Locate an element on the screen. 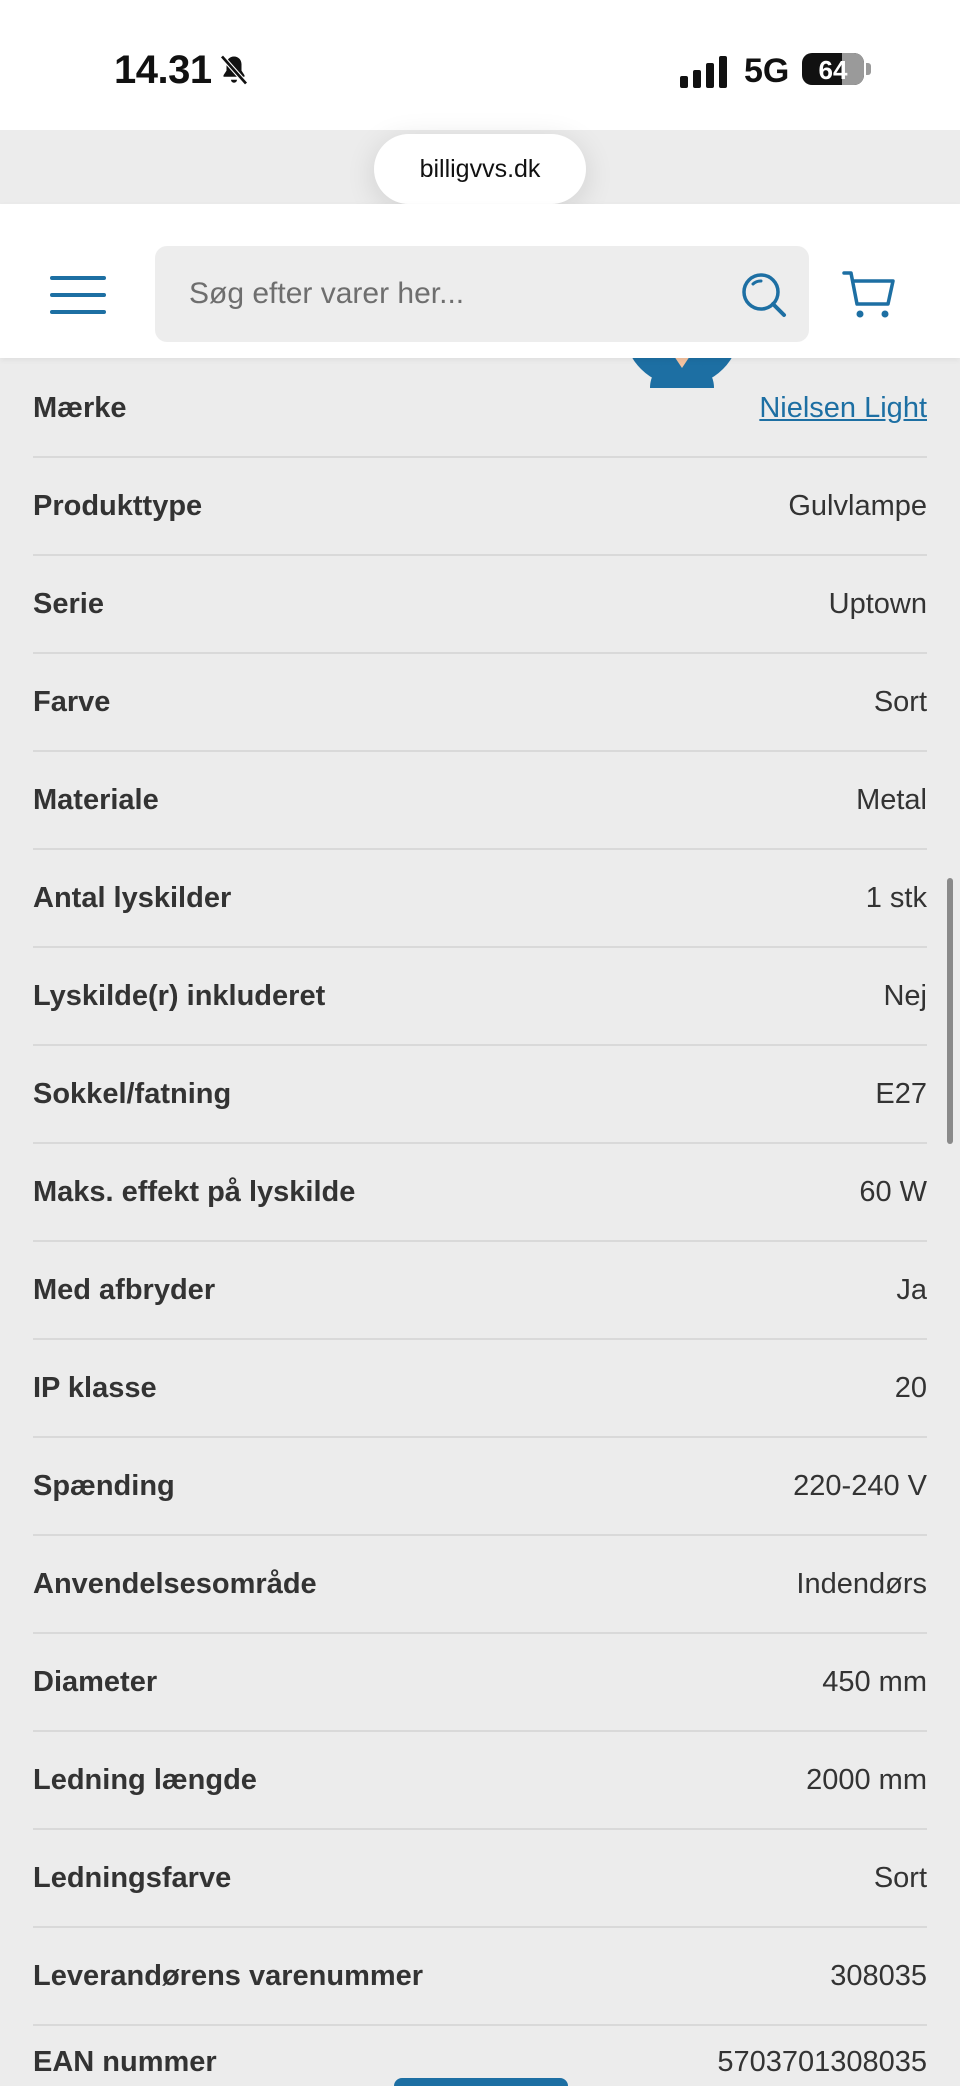 The image size is (960, 2086). network-type: 5G is located at coordinates (767, 71).